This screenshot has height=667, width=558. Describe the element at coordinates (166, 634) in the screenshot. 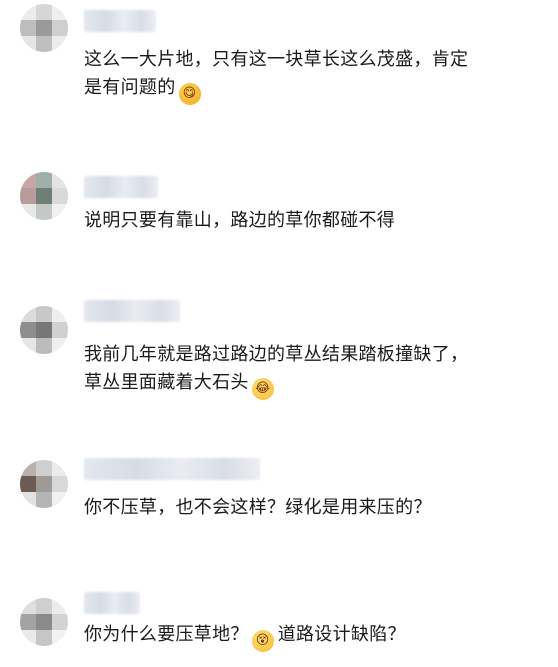

I see `comment-text-segment: 你为什么要压草地？` at that location.